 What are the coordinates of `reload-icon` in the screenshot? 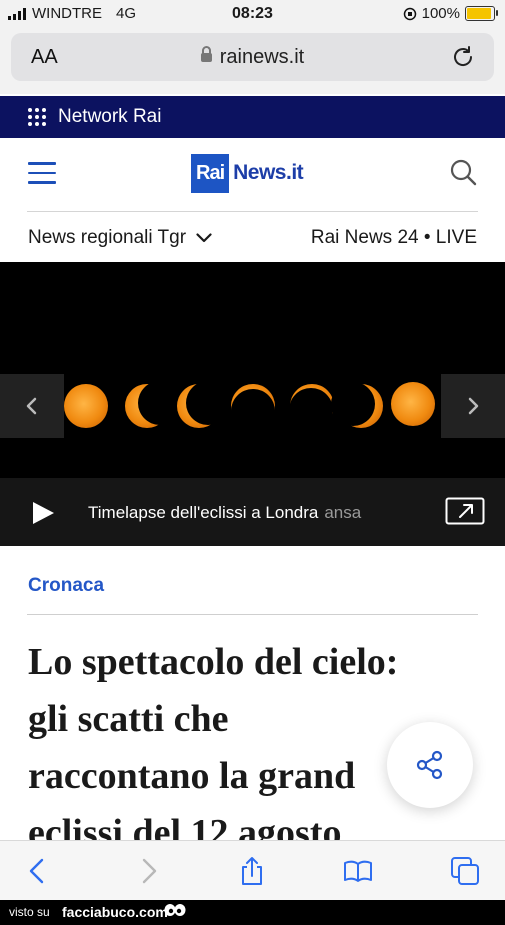 It's located at (463, 57).